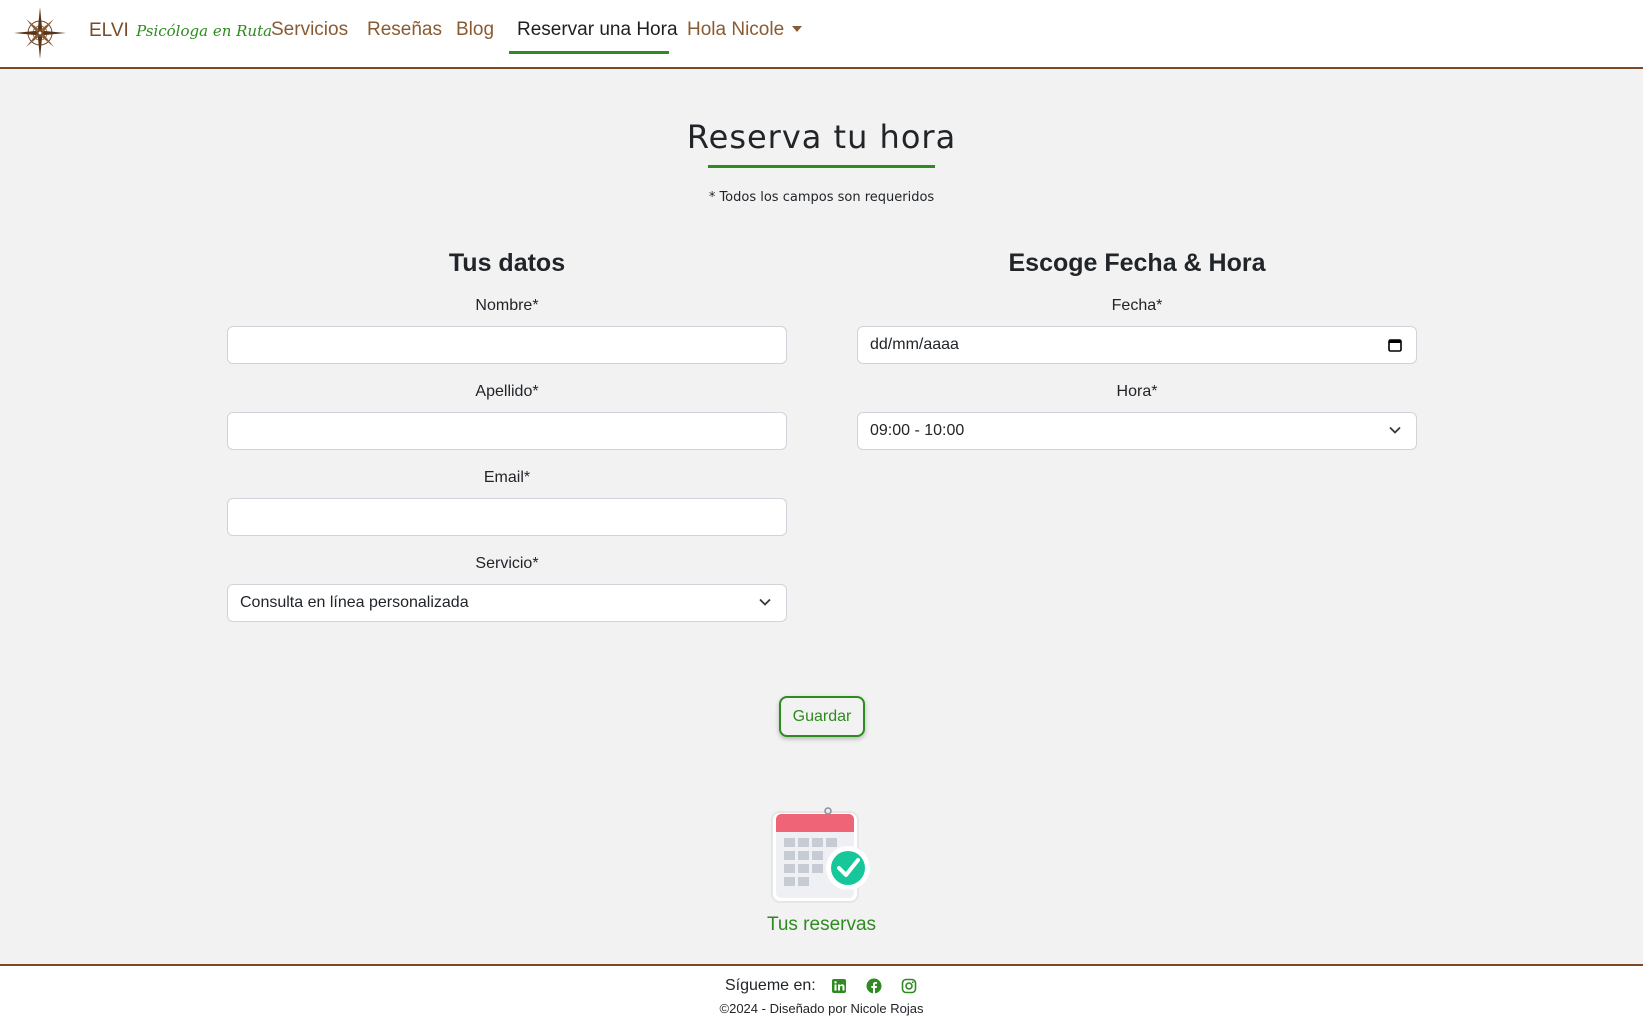  Describe the element at coordinates (1137, 305) in the screenshot. I see `fecha-label: Fecha*` at that location.